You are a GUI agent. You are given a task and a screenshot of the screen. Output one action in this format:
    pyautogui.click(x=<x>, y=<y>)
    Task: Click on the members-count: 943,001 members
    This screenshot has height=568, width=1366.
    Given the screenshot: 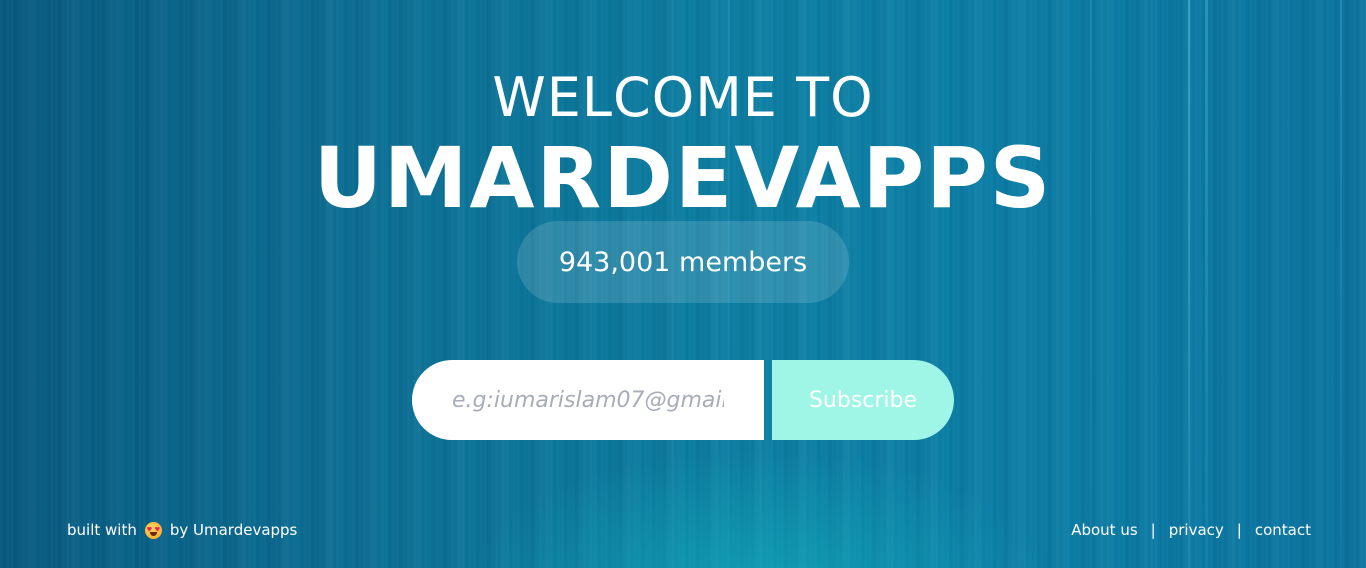 What is the action you would take?
    pyautogui.click(x=683, y=262)
    